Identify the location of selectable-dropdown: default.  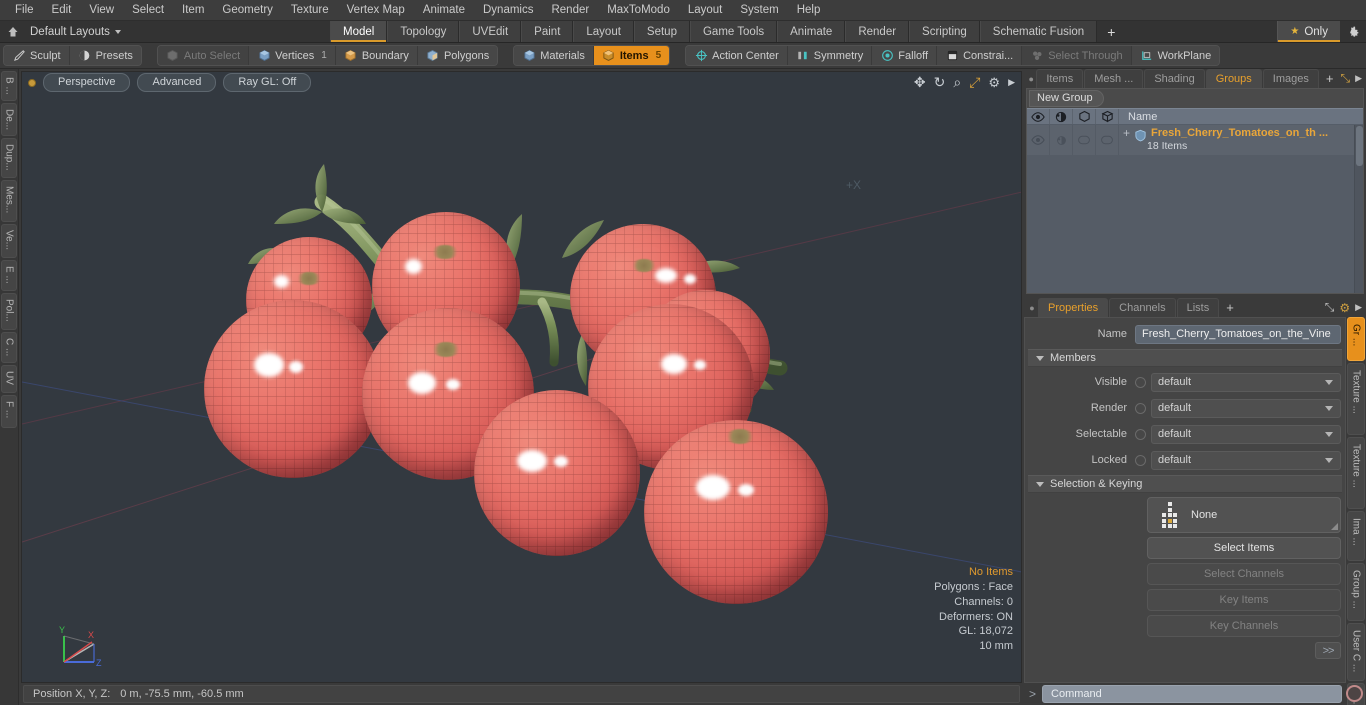
(1246, 434).